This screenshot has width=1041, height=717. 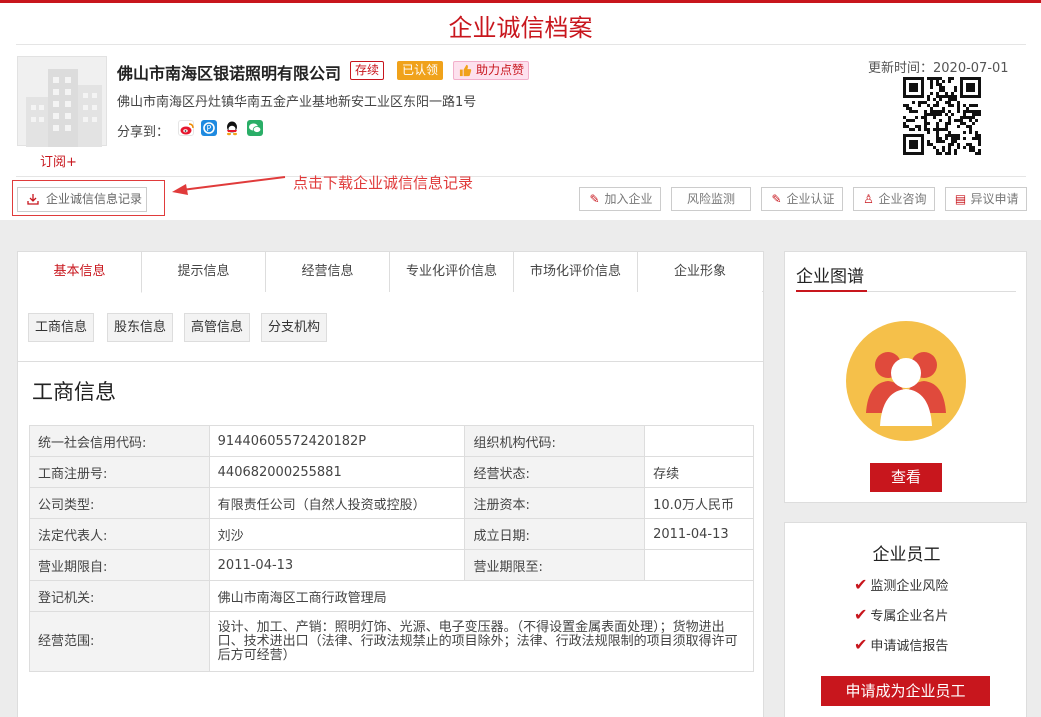 What do you see at coordinates (232, 128) in the screenshot?
I see `qq-icon` at bounding box center [232, 128].